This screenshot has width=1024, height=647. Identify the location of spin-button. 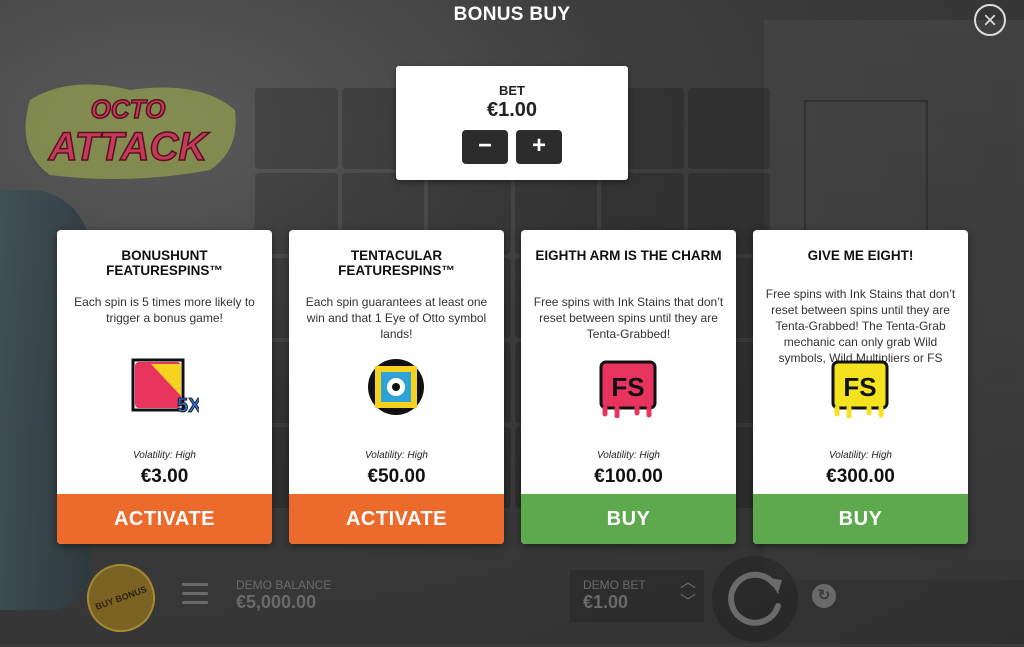
(755, 599).